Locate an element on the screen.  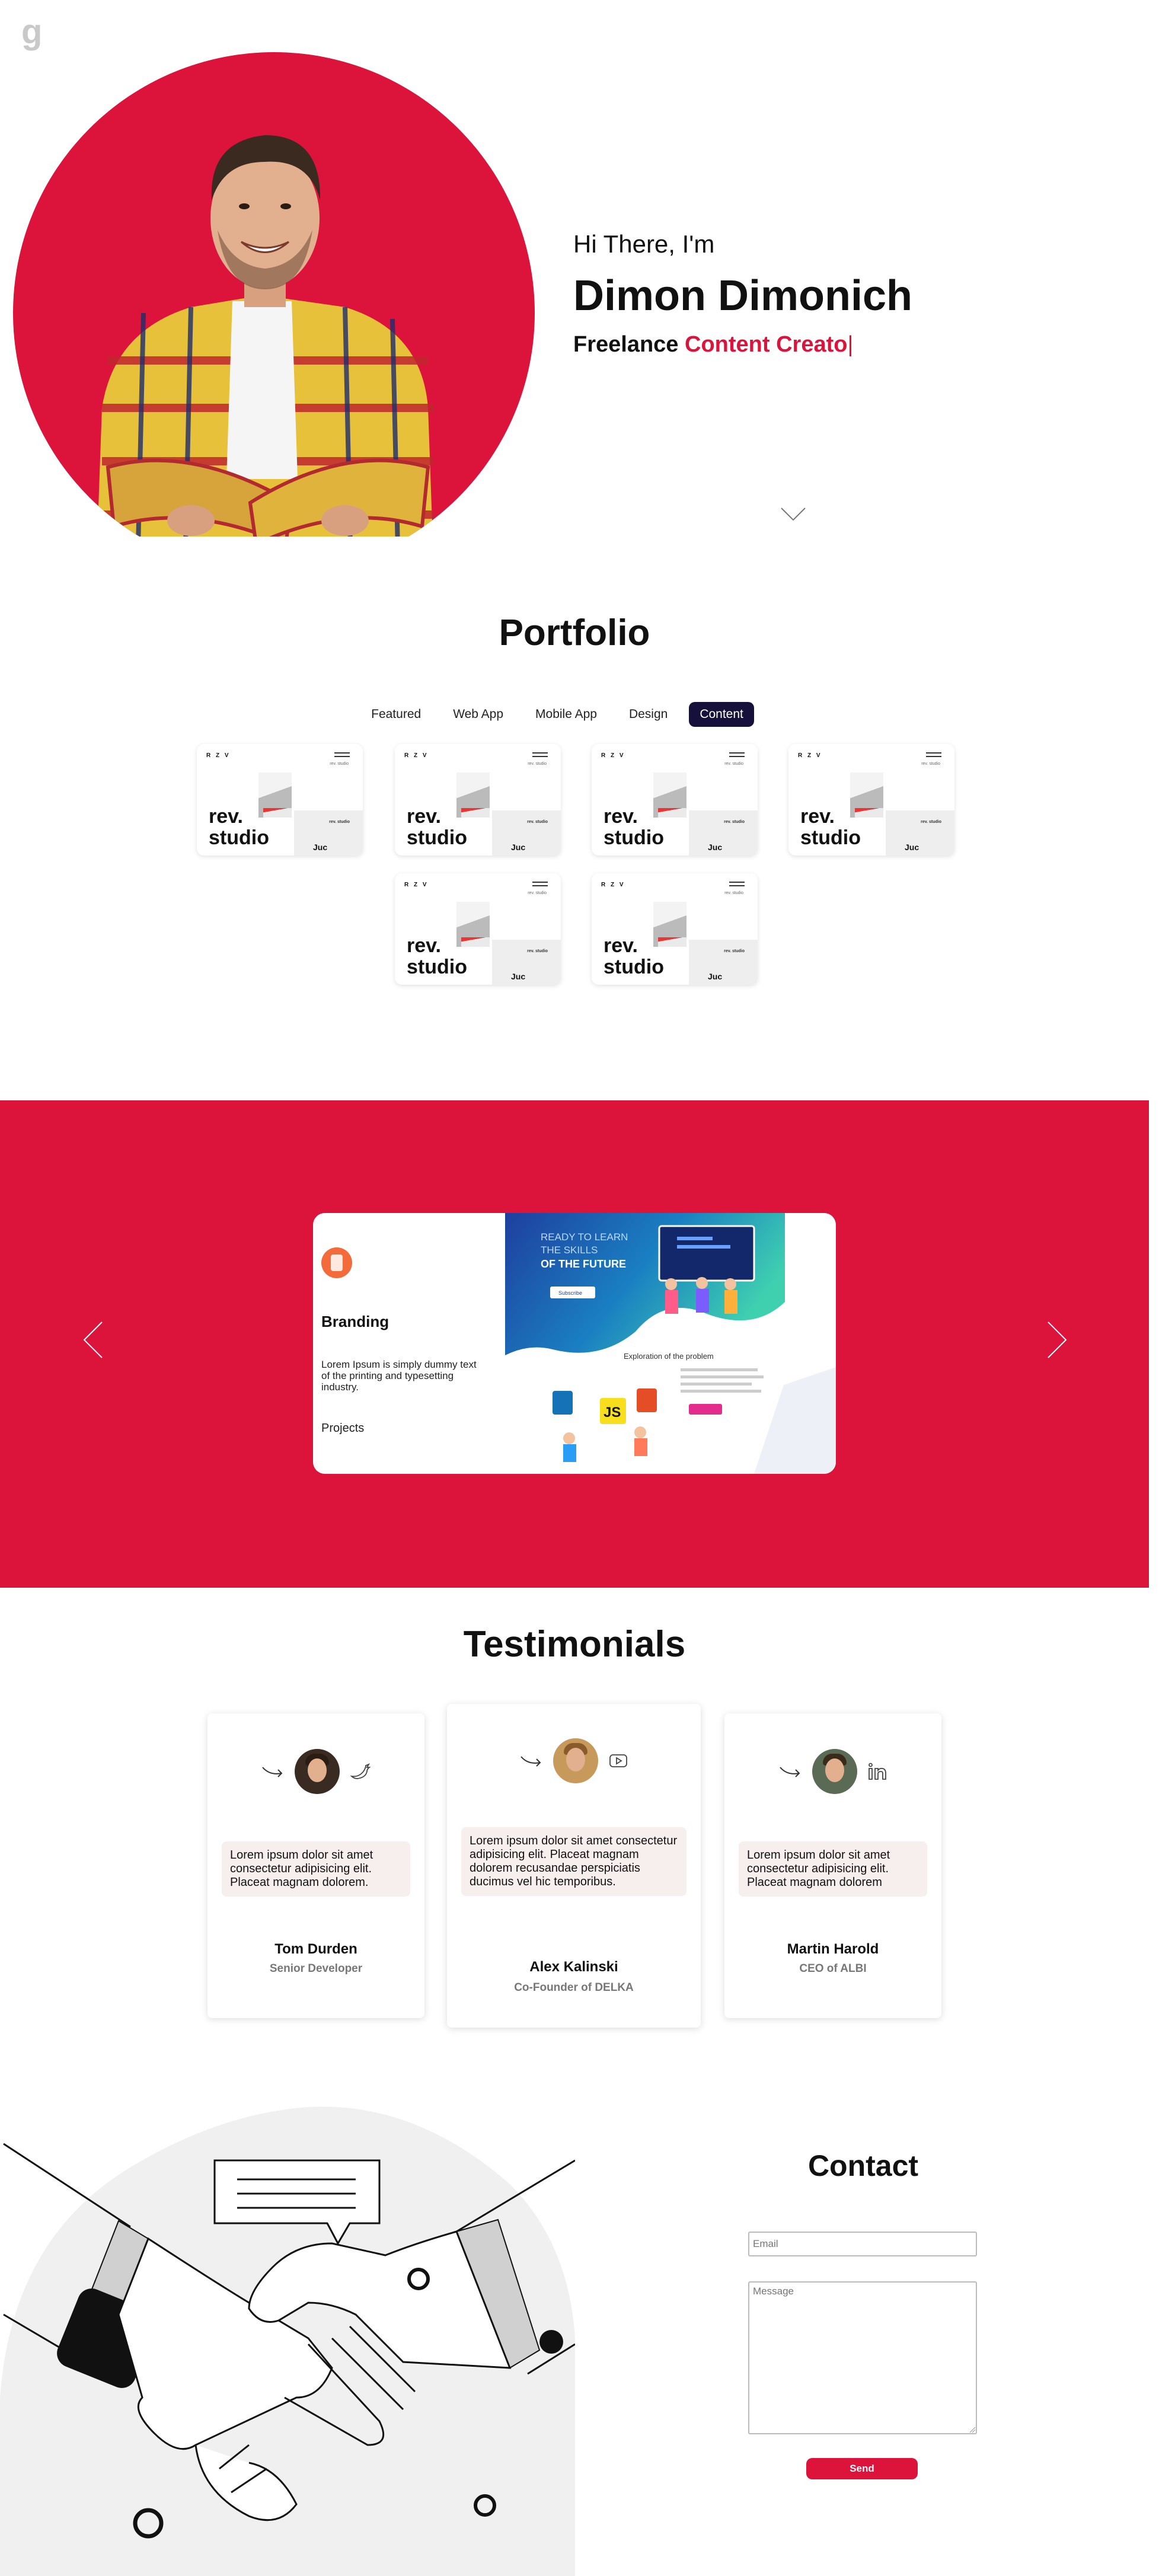
tab-mobile-app: Mobile App is located at coordinates (566, 714).